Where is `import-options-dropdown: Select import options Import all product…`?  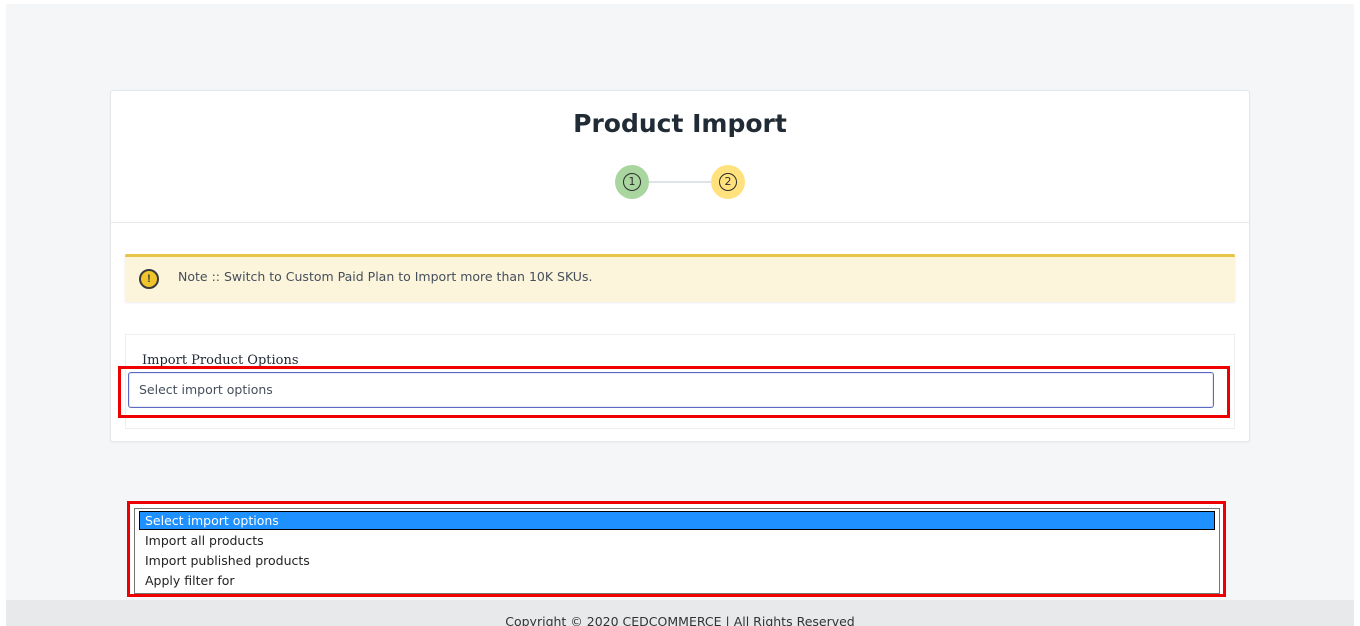 import-options-dropdown: Select import options Import all product… is located at coordinates (677, 551).